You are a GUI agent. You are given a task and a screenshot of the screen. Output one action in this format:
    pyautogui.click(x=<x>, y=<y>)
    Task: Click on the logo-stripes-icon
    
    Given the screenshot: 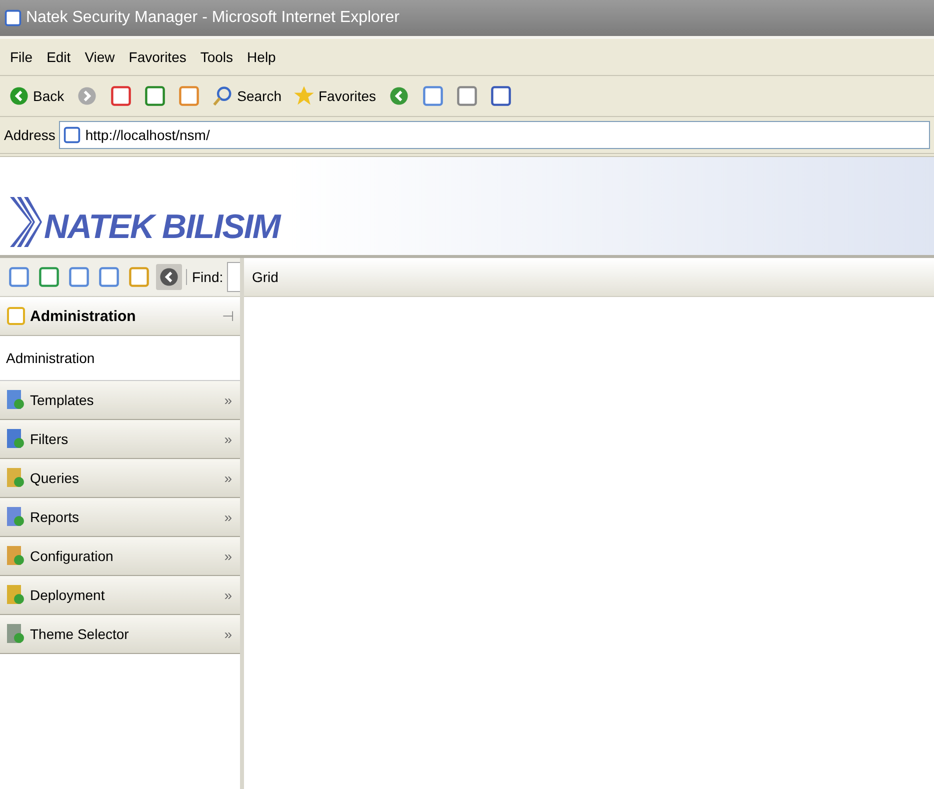 What is the action you would take?
    pyautogui.click(x=27, y=222)
    